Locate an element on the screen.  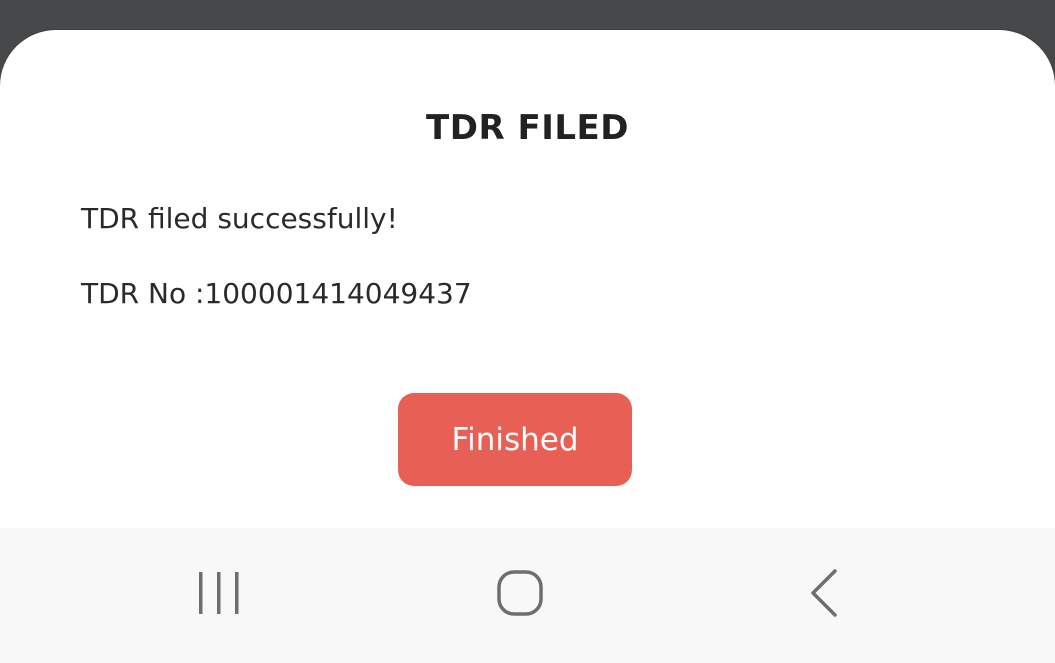
dialog-title: TDR FILED is located at coordinates (527, 128).